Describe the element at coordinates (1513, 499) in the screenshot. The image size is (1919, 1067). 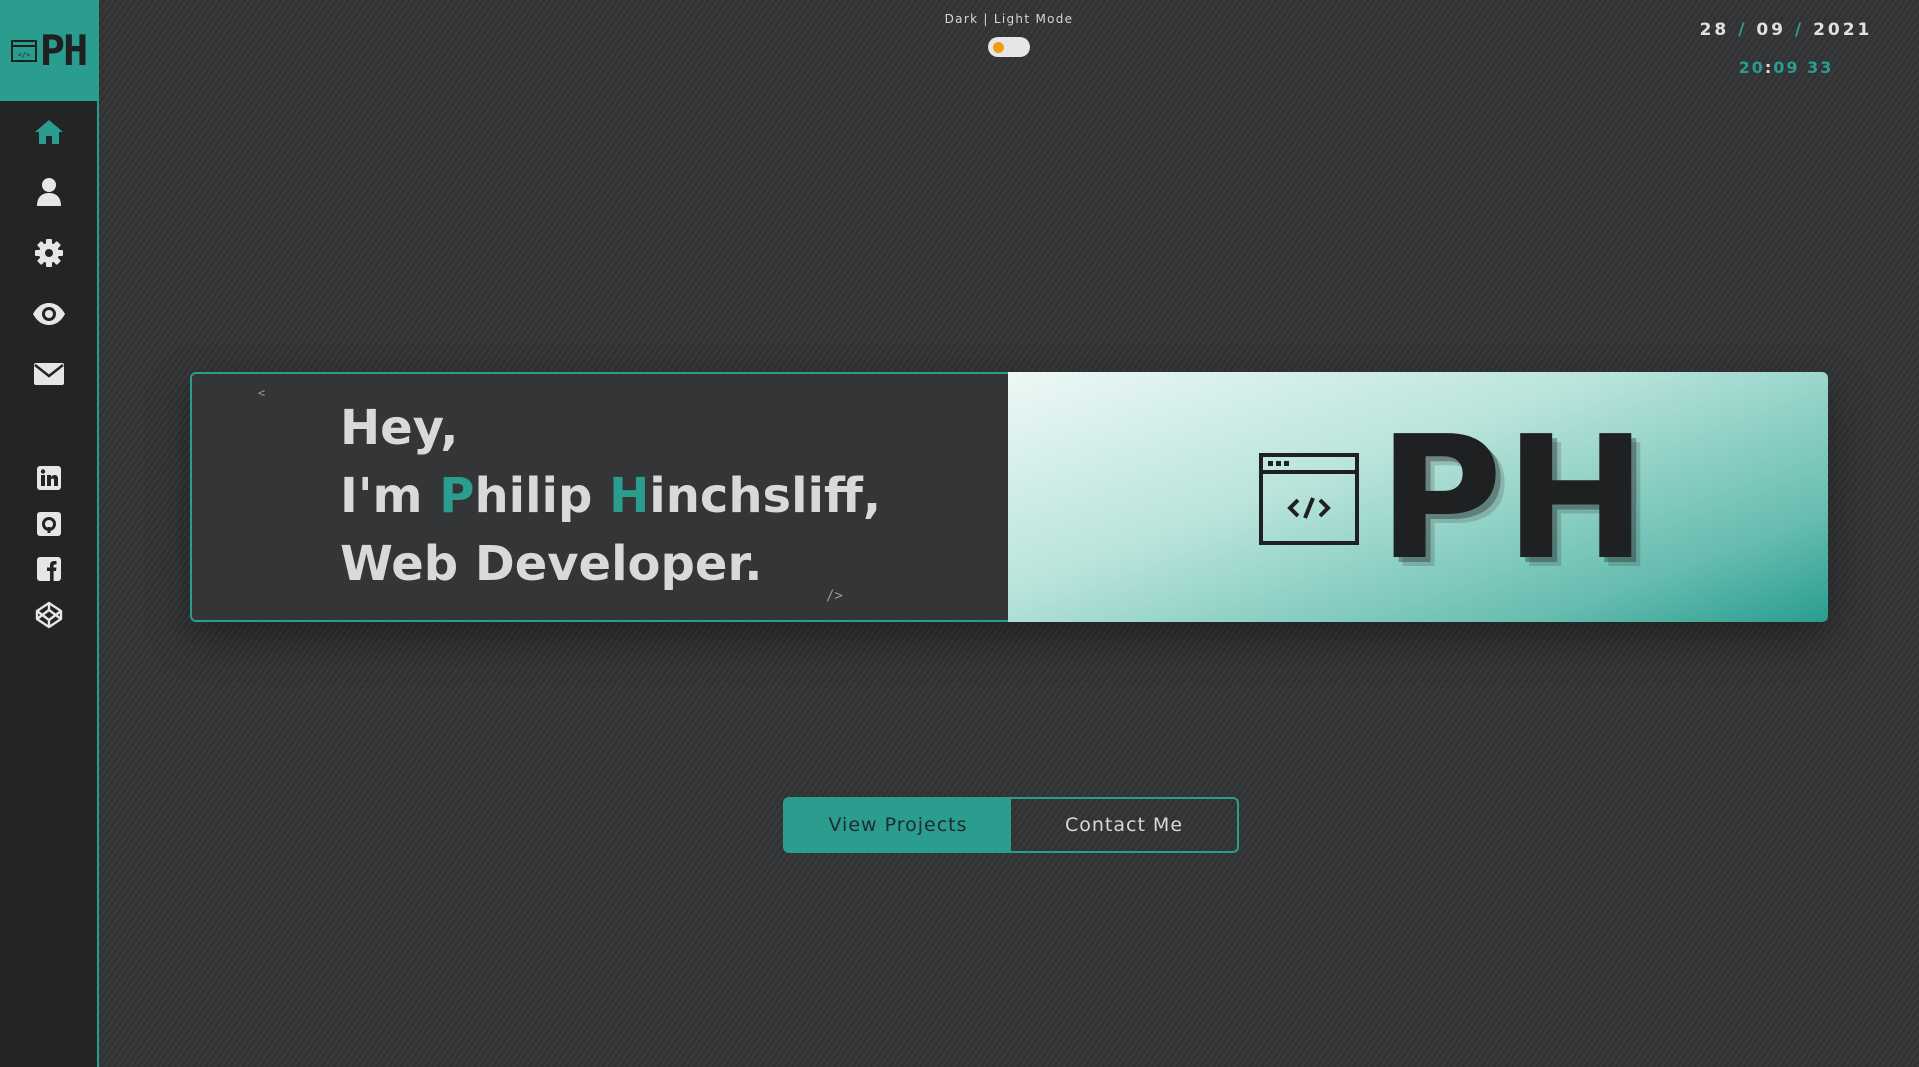
I see `brand-letters: PH` at that location.